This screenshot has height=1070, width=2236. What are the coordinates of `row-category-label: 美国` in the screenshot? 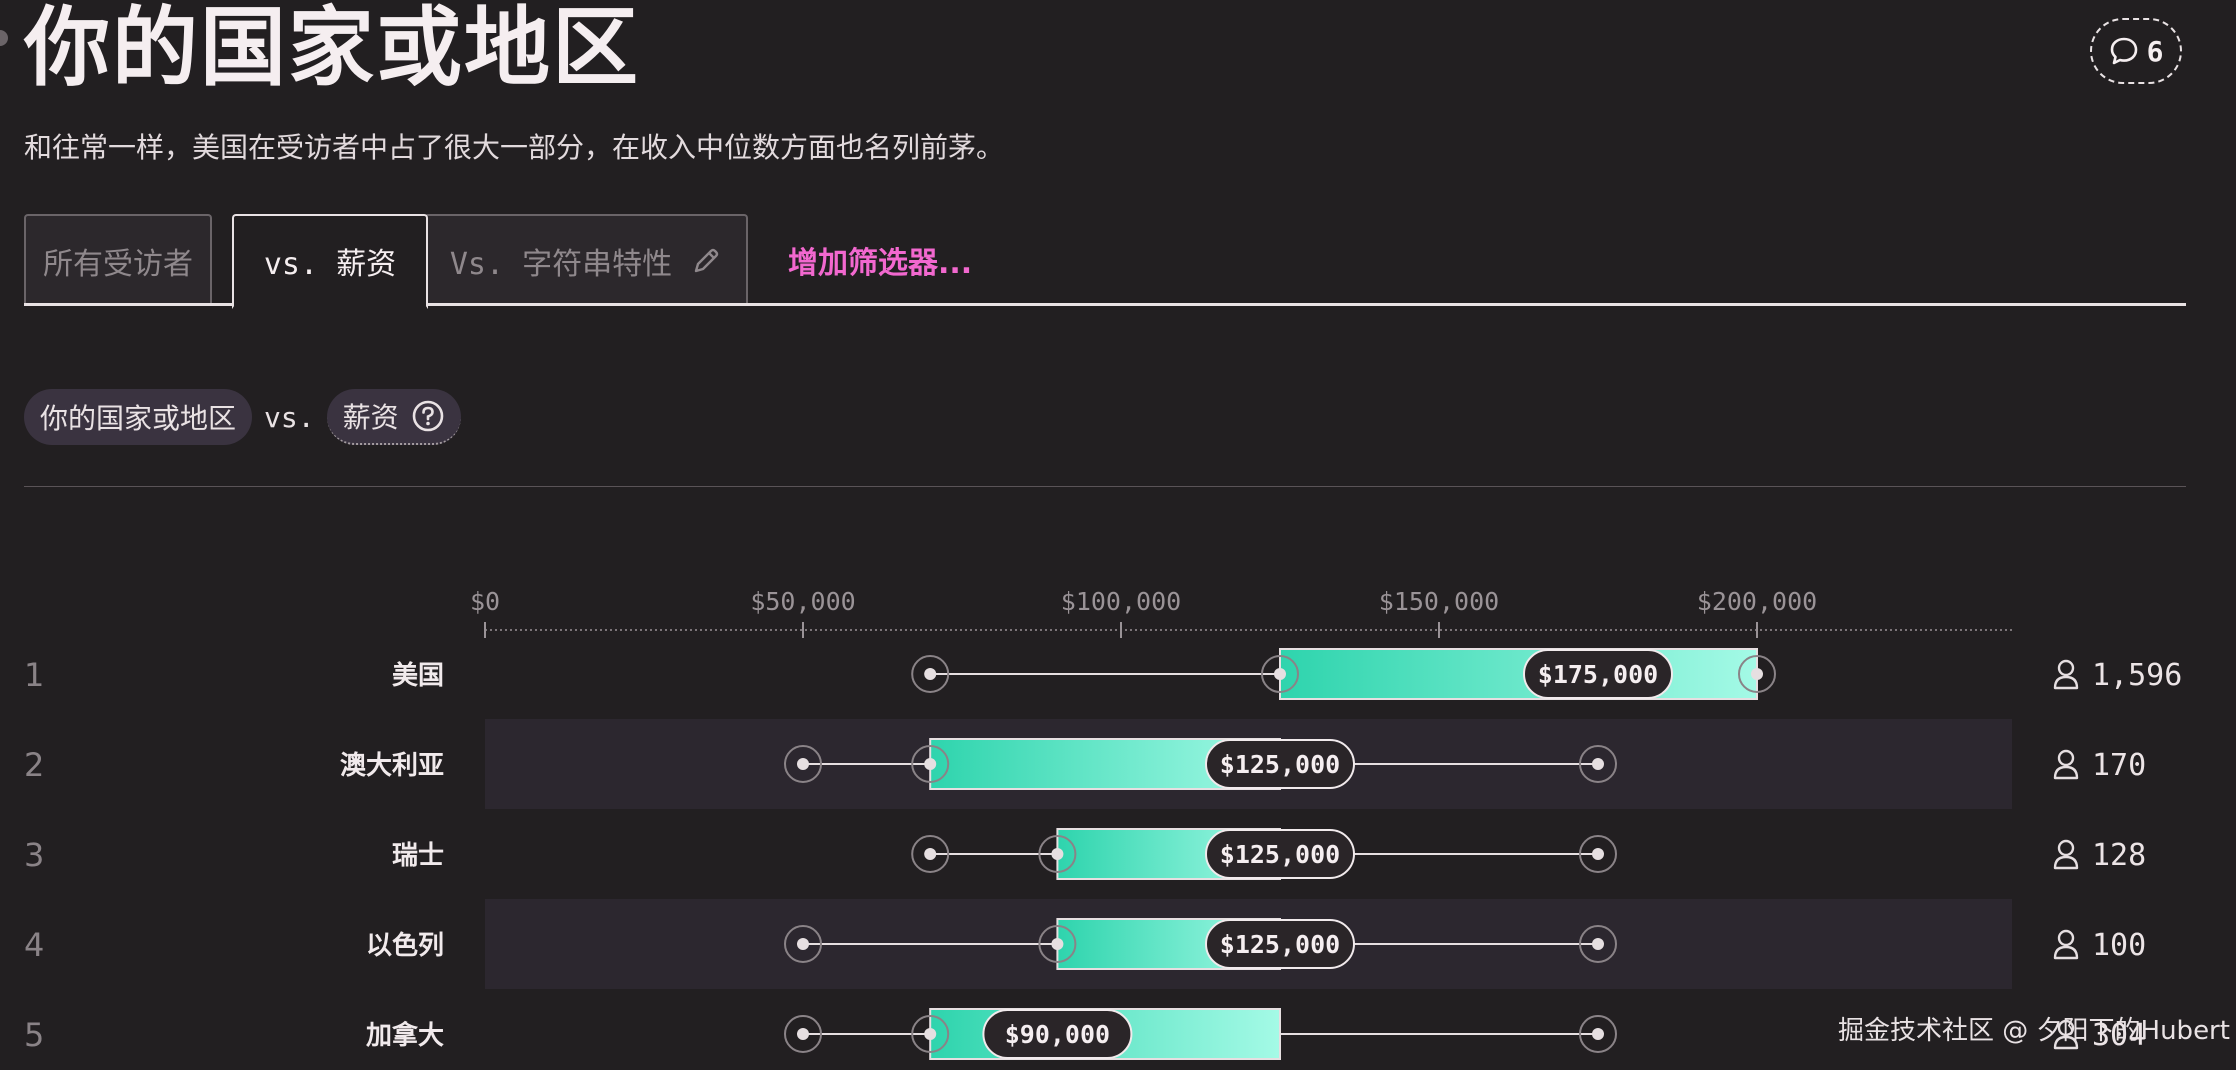 It's located at (418, 675).